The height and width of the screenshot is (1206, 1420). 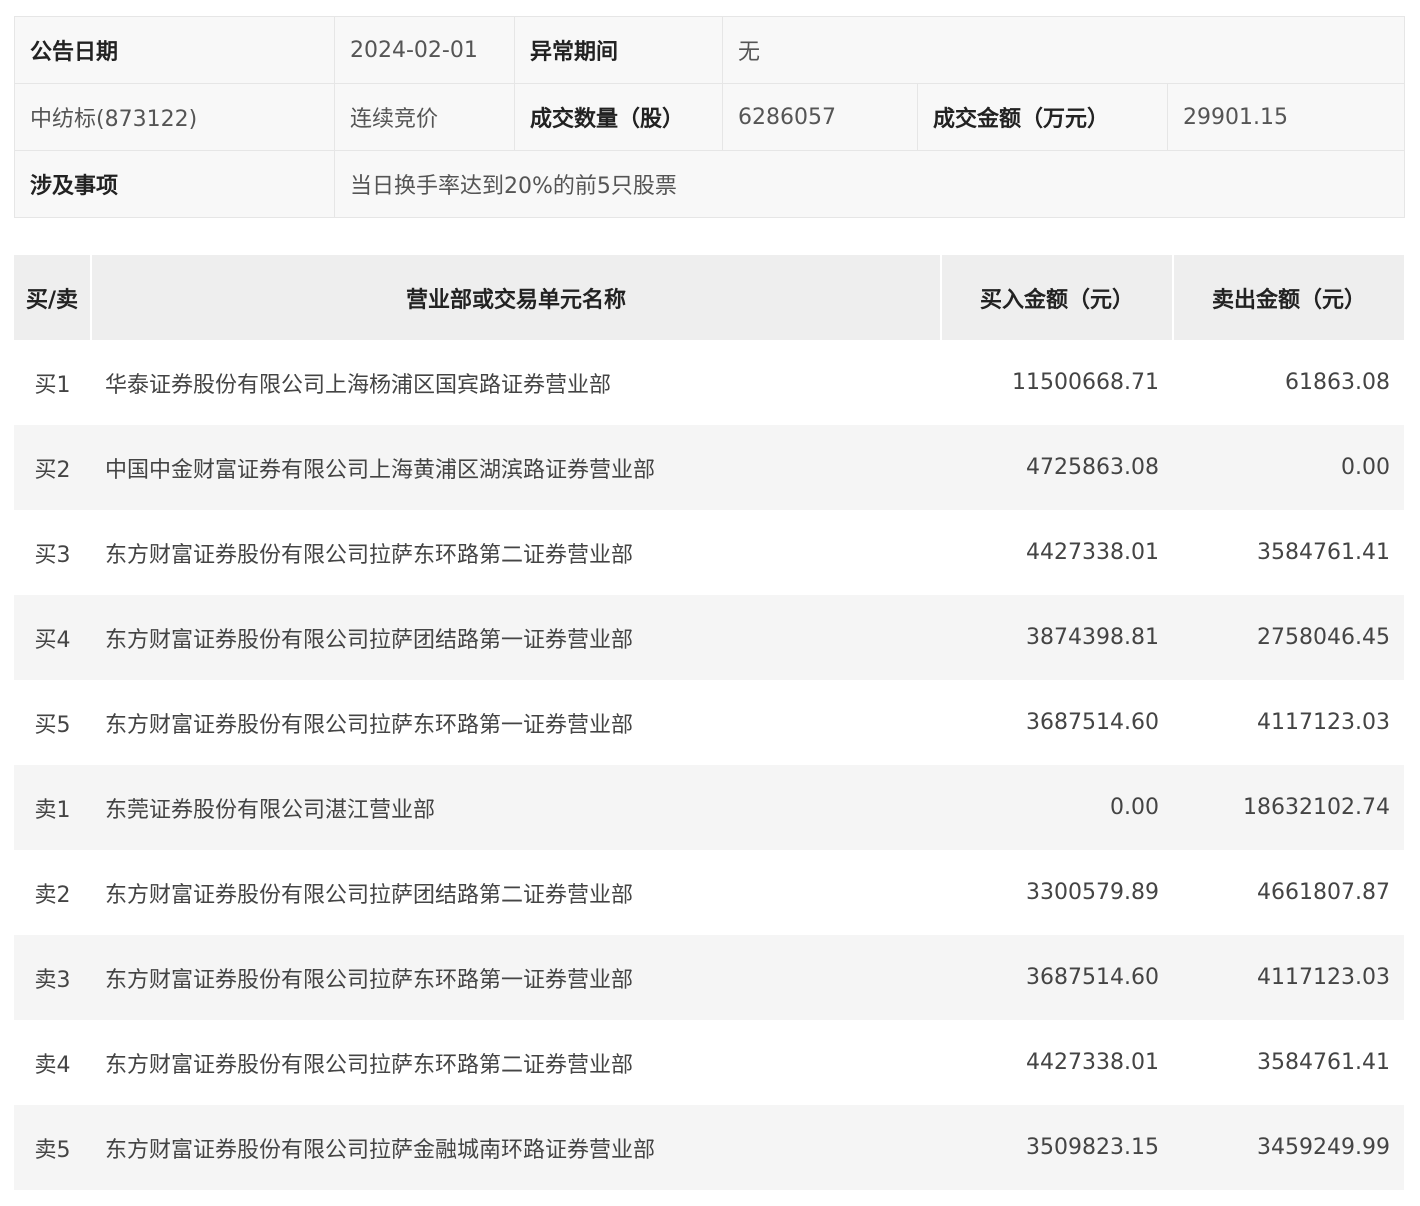 I want to click on table-row: 卖1 东莞证券股份有限公司湛江营业部 0.00 18632102.74, so click(x=709, y=807).